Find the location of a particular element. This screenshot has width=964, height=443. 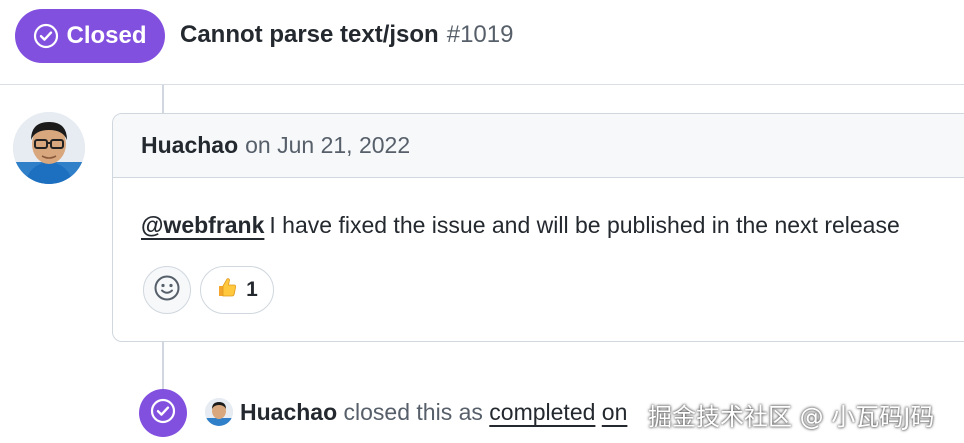

closed-event-text: Huachao closed this as completed on is located at coordinates (433, 412).